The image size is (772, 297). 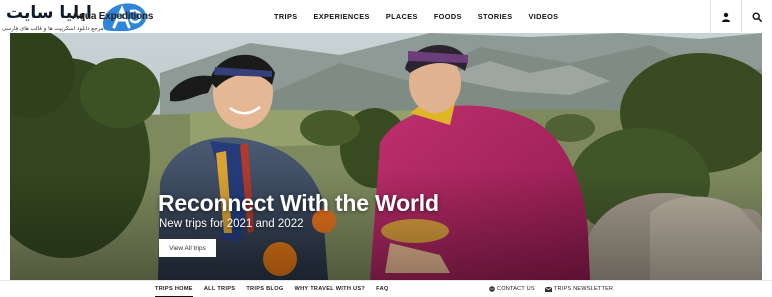 I want to click on subnav-trips-home: TRIPS HOME, so click(x=174, y=289).